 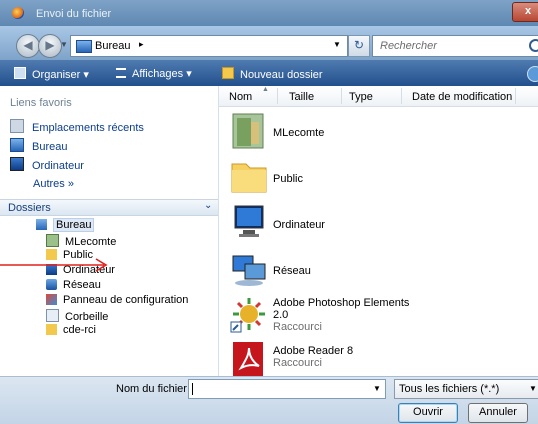 What do you see at coordinates (77, 316) in the screenshot?
I see `tree-item-recycle-bin: Corbeille` at bounding box center [77, 316].